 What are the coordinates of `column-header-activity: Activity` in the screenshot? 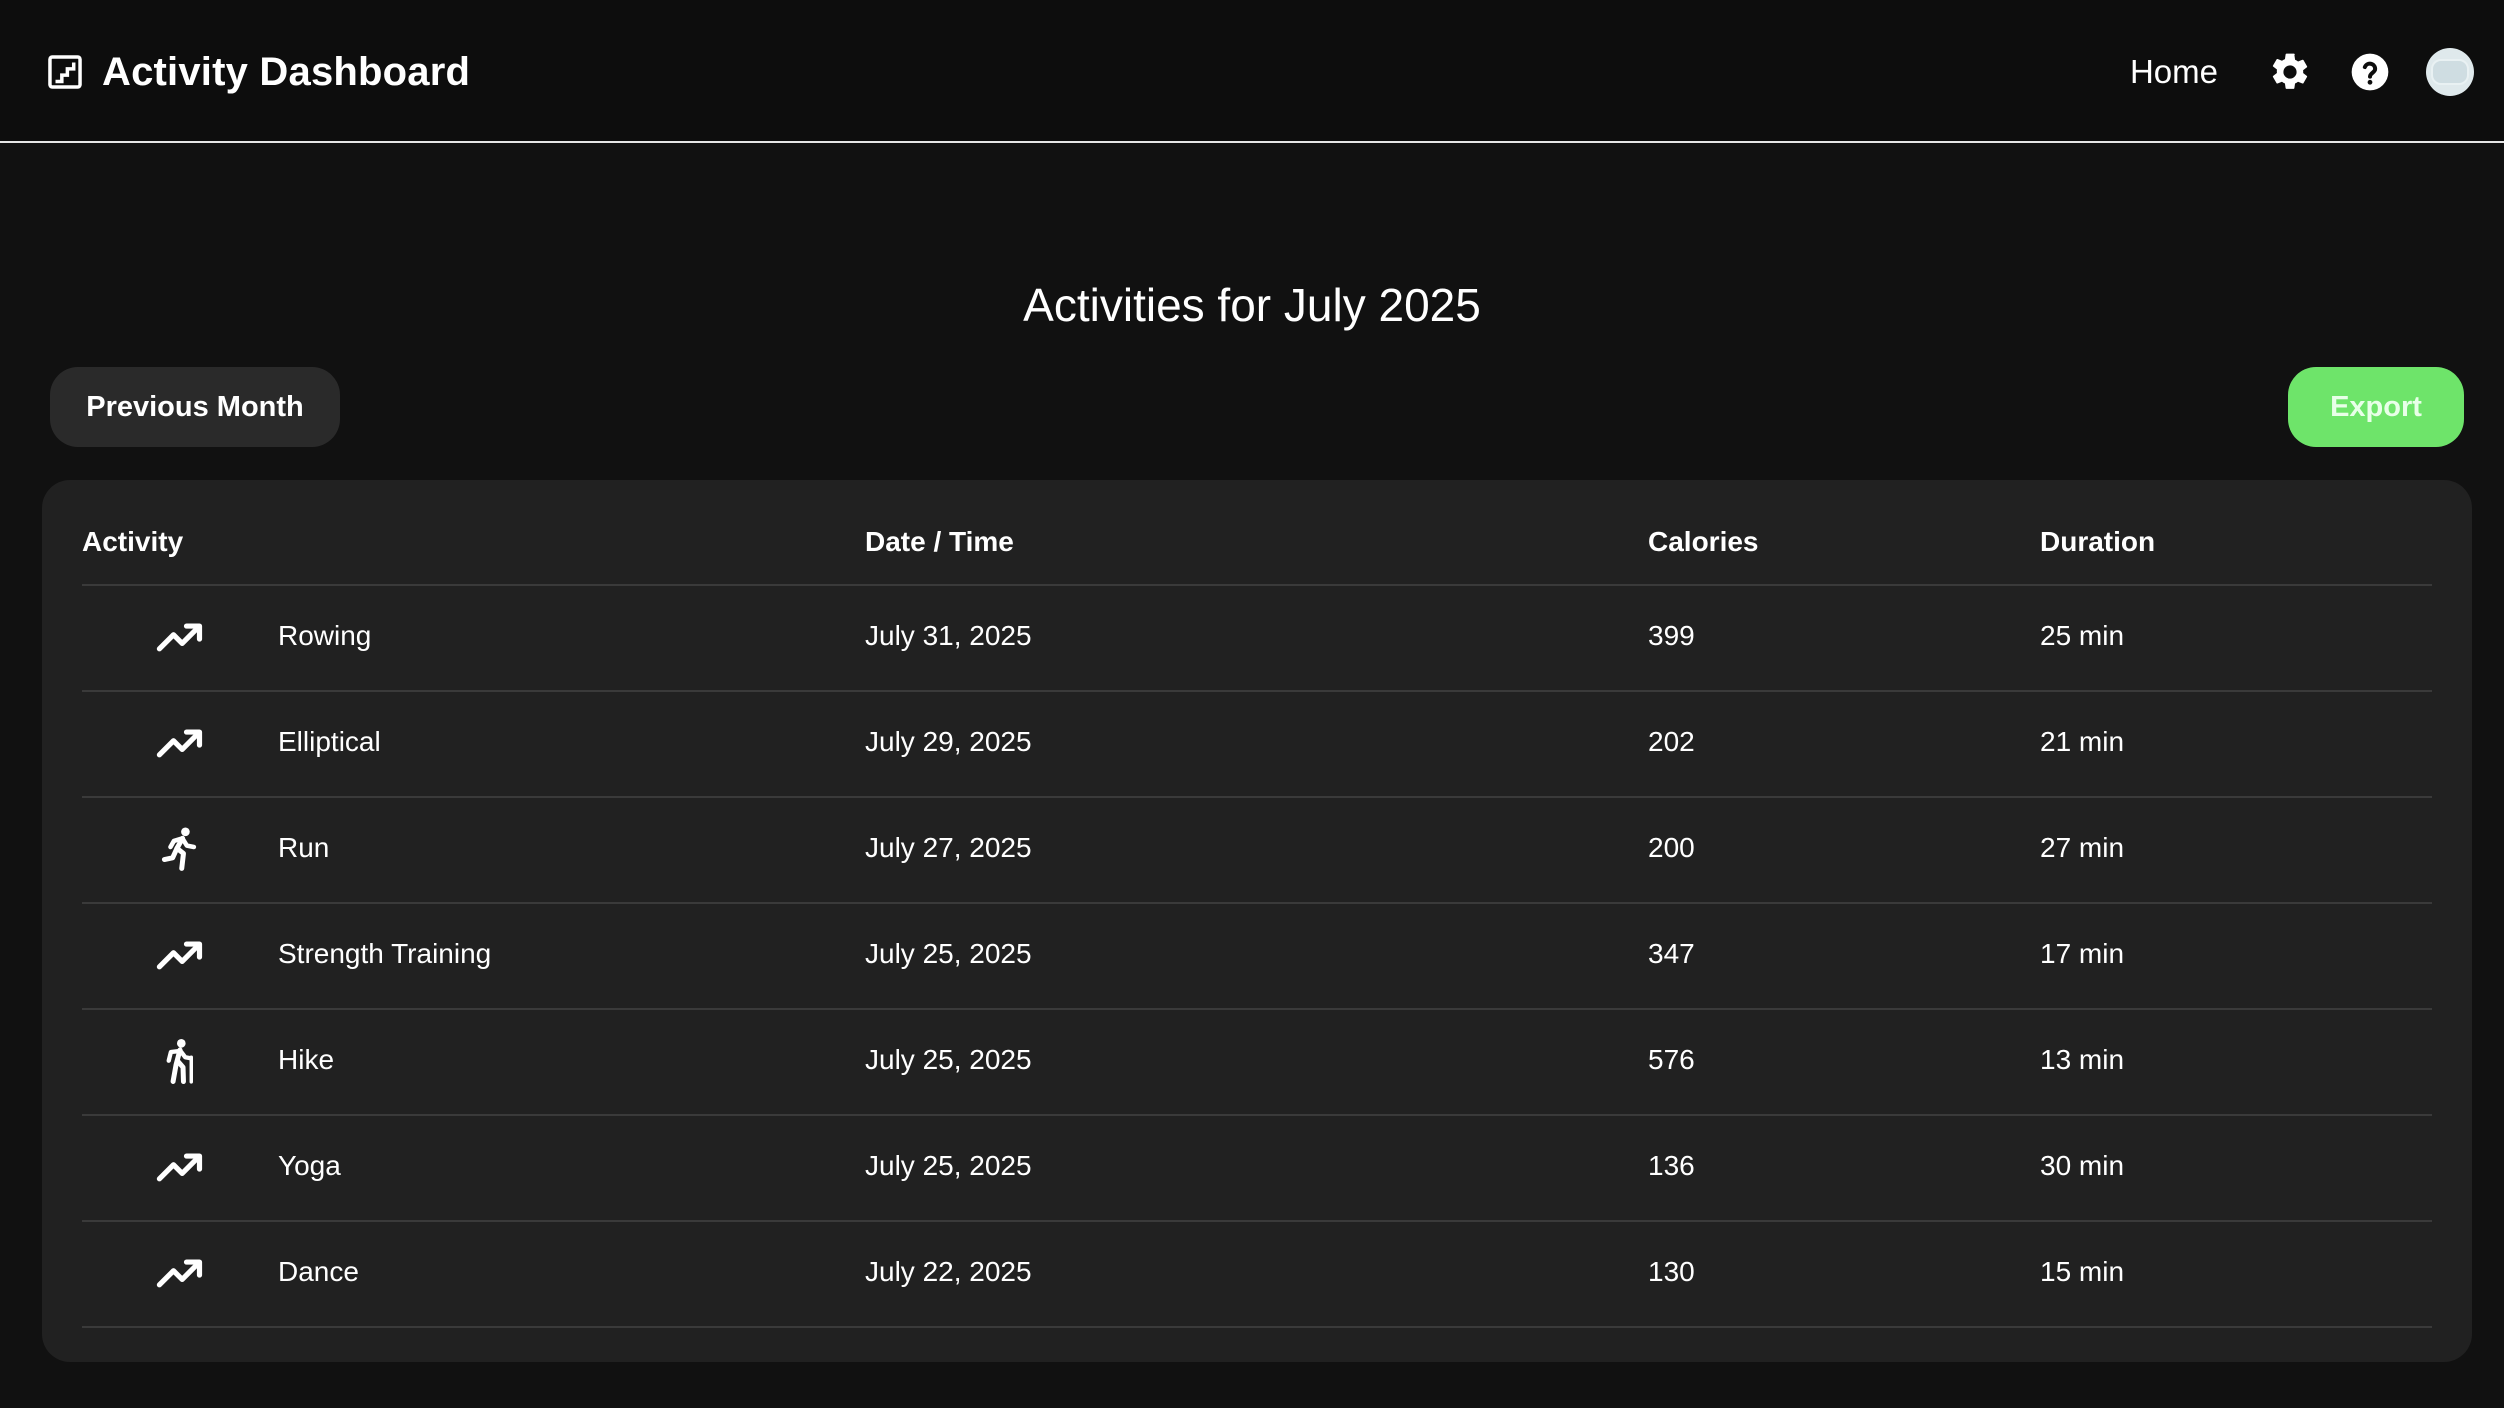 It's located at (132, 542).